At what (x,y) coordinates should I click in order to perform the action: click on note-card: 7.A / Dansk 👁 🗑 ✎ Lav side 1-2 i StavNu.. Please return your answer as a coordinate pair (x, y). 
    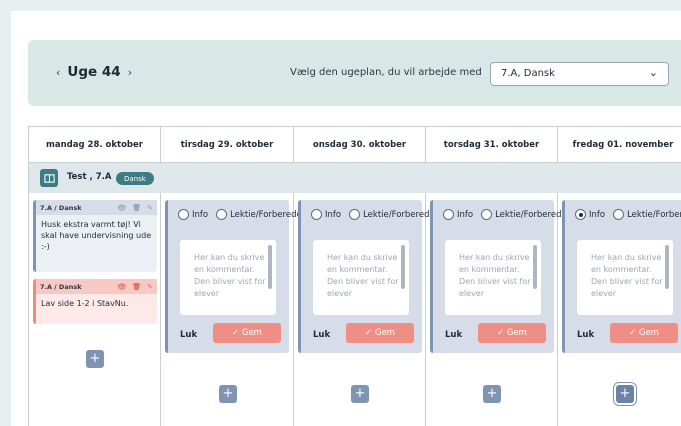
    Looking at the image, I should click on (95, 301).